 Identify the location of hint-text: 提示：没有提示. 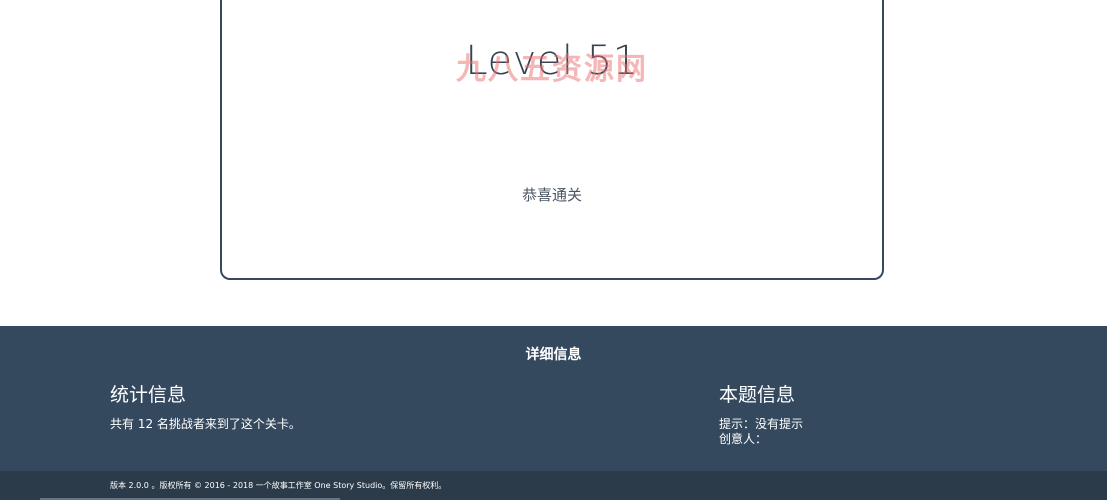
(761, 424).